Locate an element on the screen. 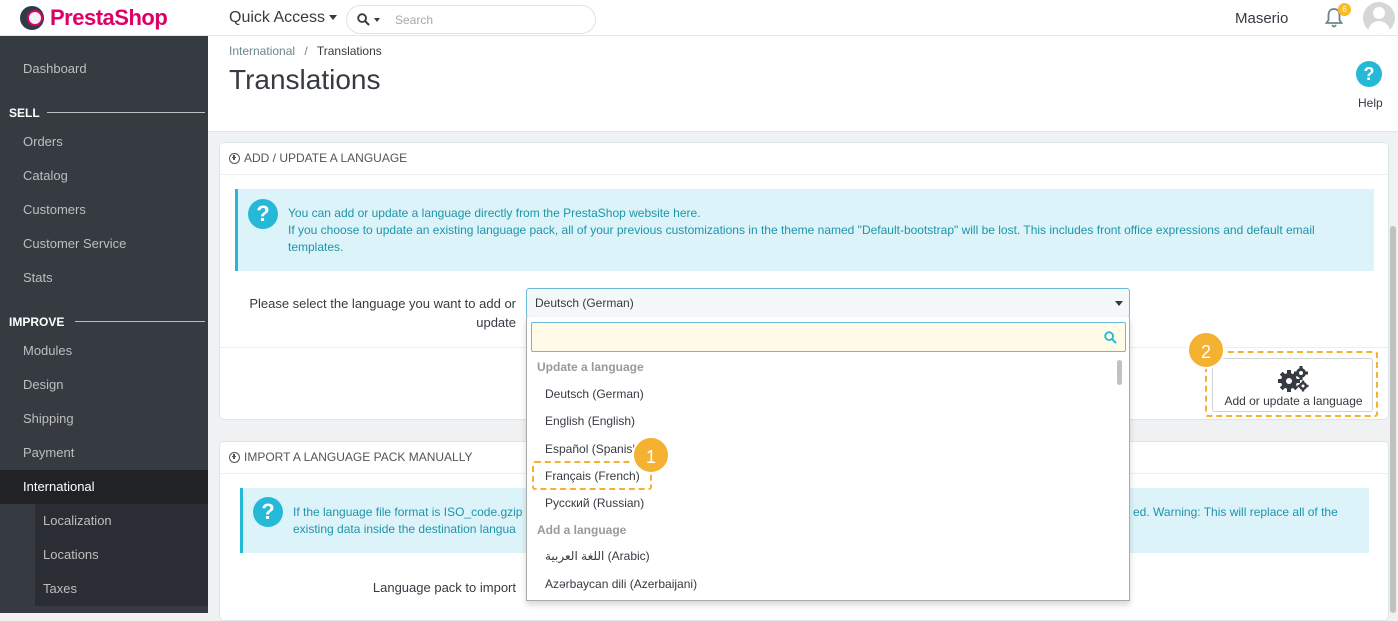 The width and height of the screenshot is (1398, 621). sidebar-item-customers: Customers is located at coordinates (104, 210).